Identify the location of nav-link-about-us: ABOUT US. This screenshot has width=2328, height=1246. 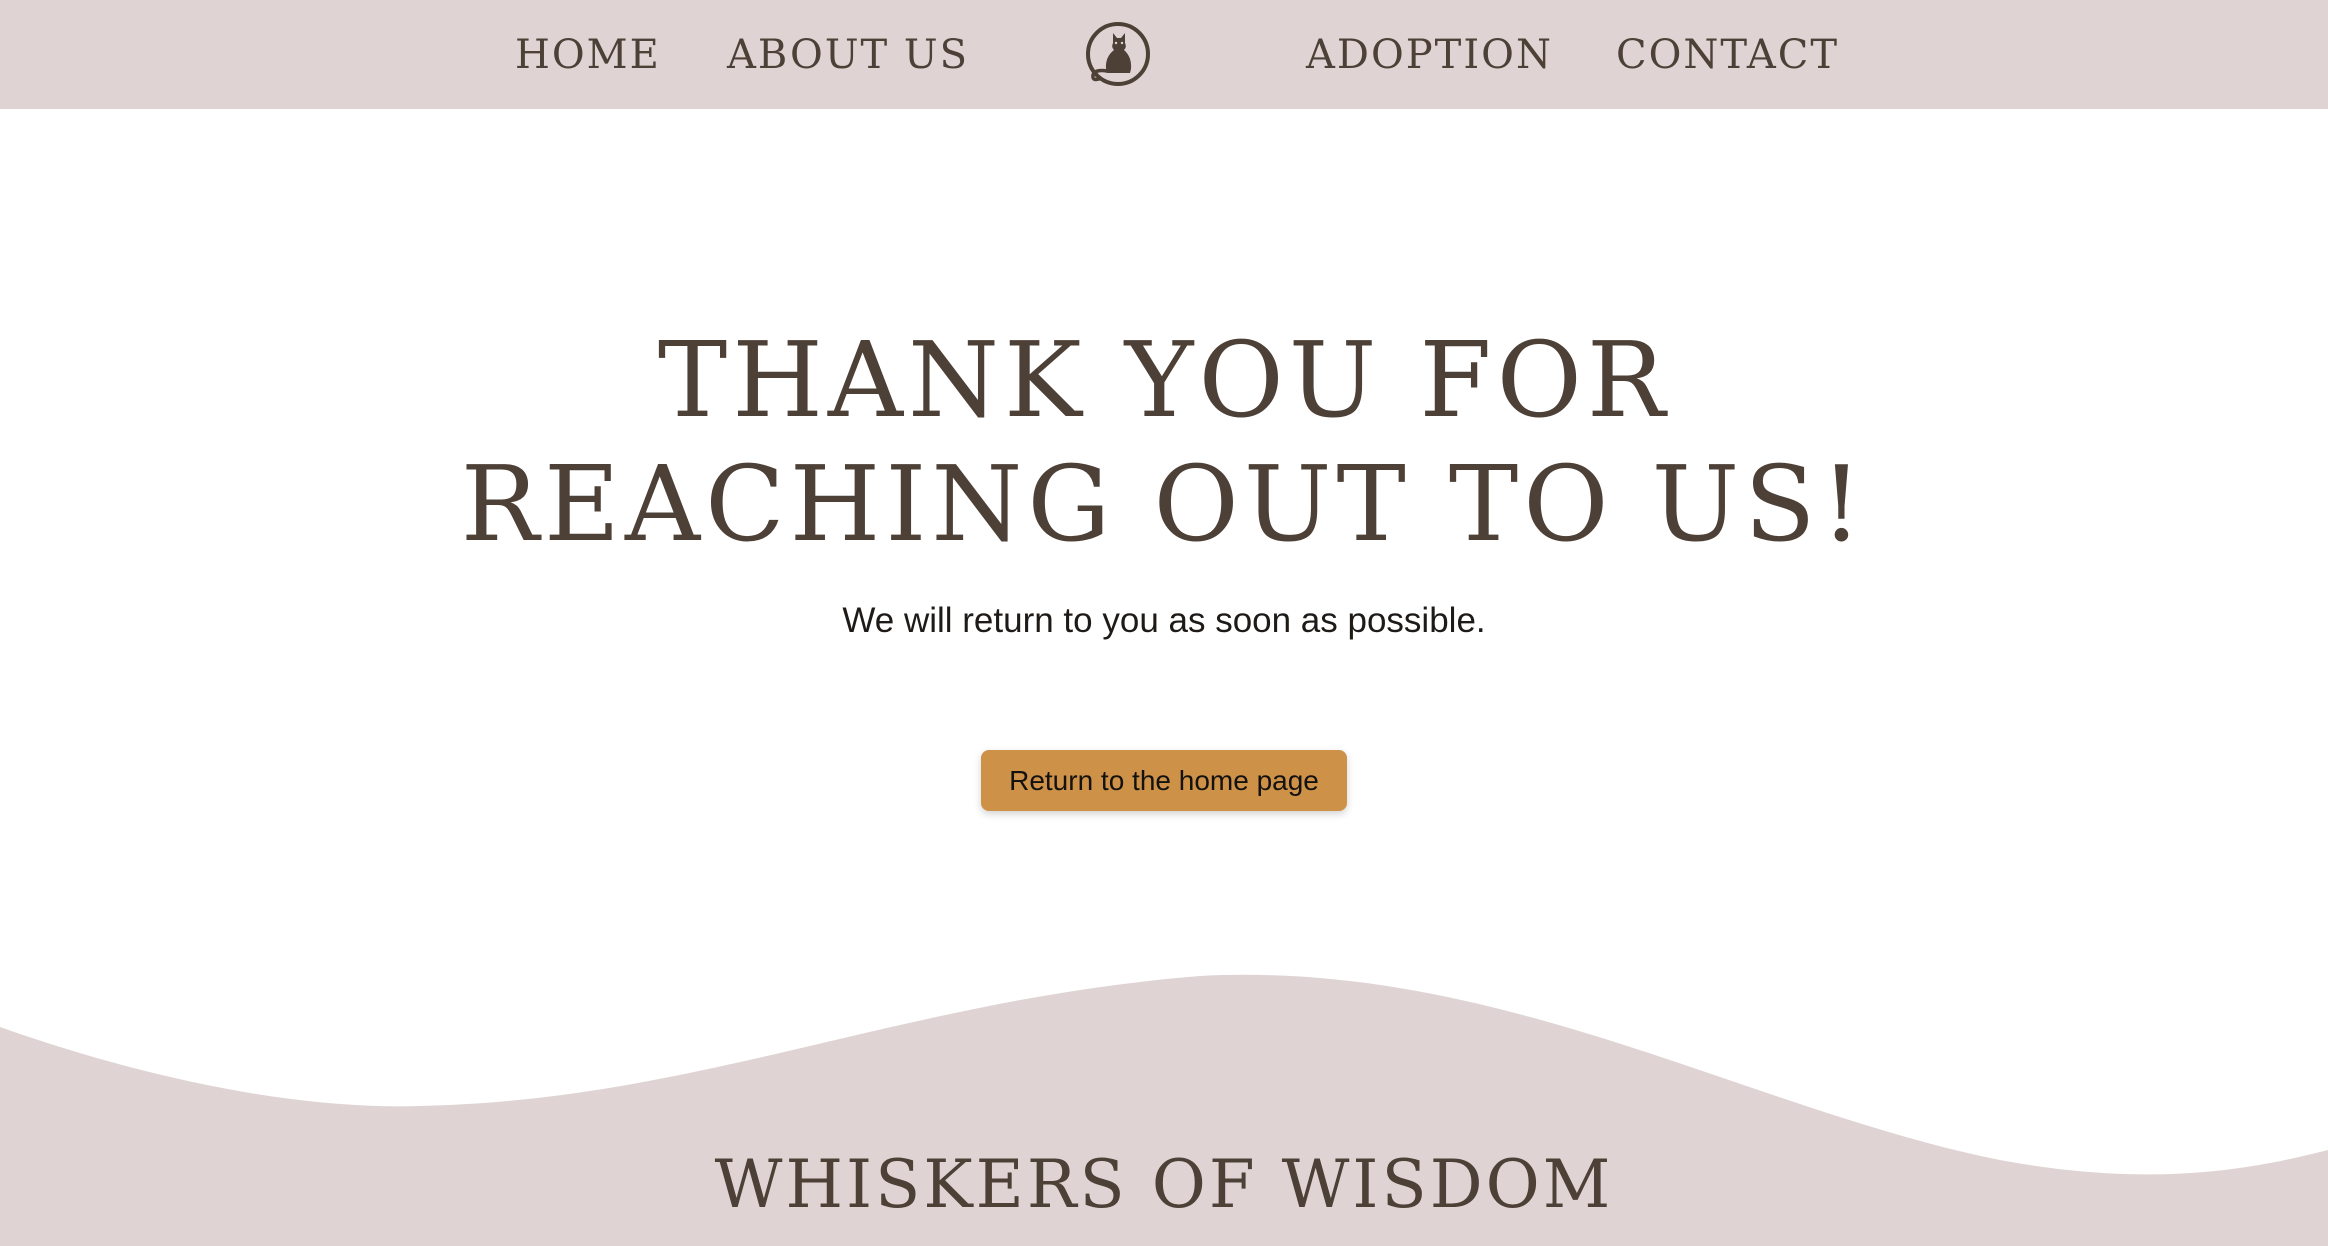
(848, 55).